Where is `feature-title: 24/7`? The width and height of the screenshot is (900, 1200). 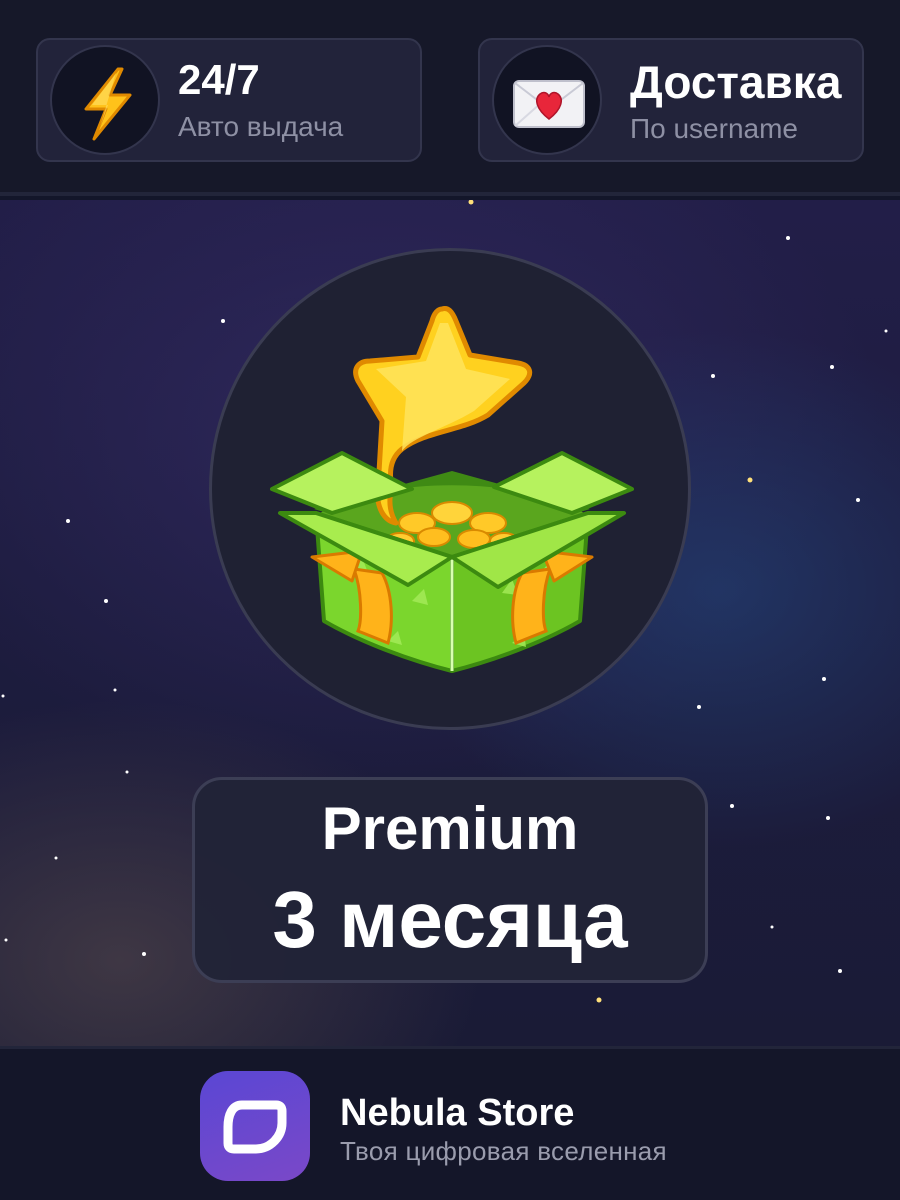 feature-title: 24/7 is located at coordinates (219, 79).